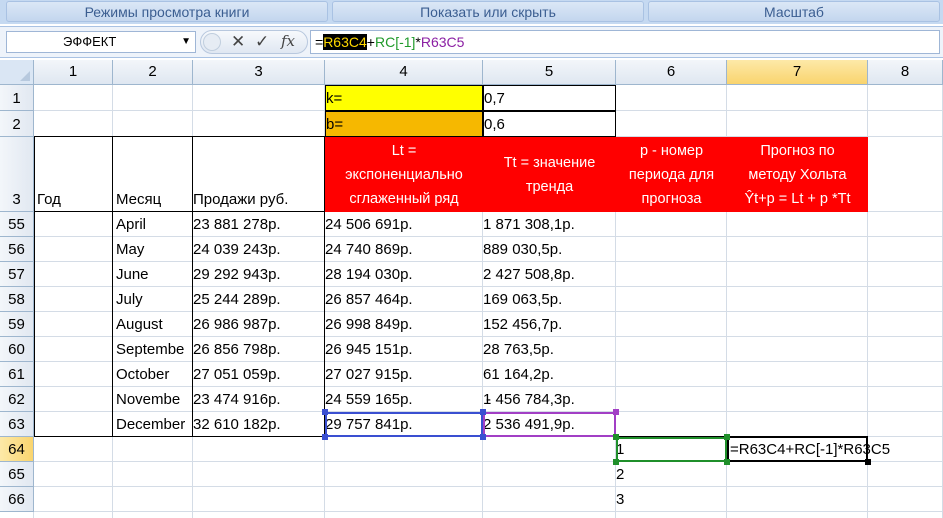  Describe the element at coordinates (549, 124) in the screenshot. I see `param-b-value: 0,6` at that location.